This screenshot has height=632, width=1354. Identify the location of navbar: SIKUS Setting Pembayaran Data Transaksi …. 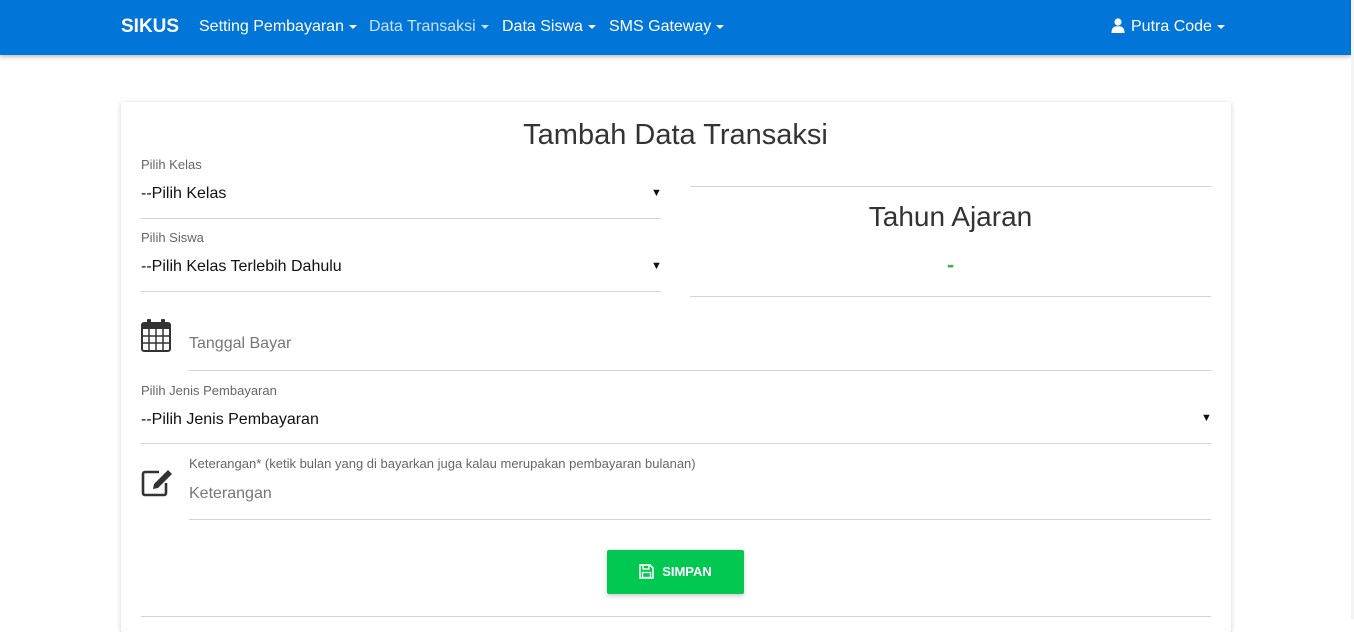
(675, 27).